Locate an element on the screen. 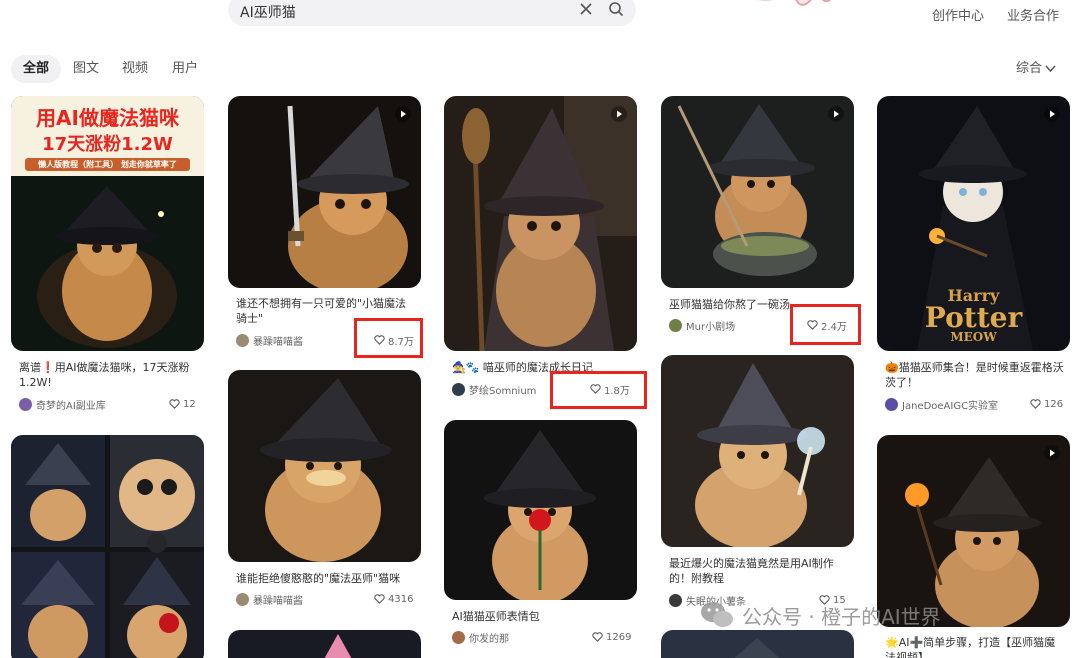  wechat-watermark: 公众号 · 橙子的AI世界 is located at coordinates (820, 615).